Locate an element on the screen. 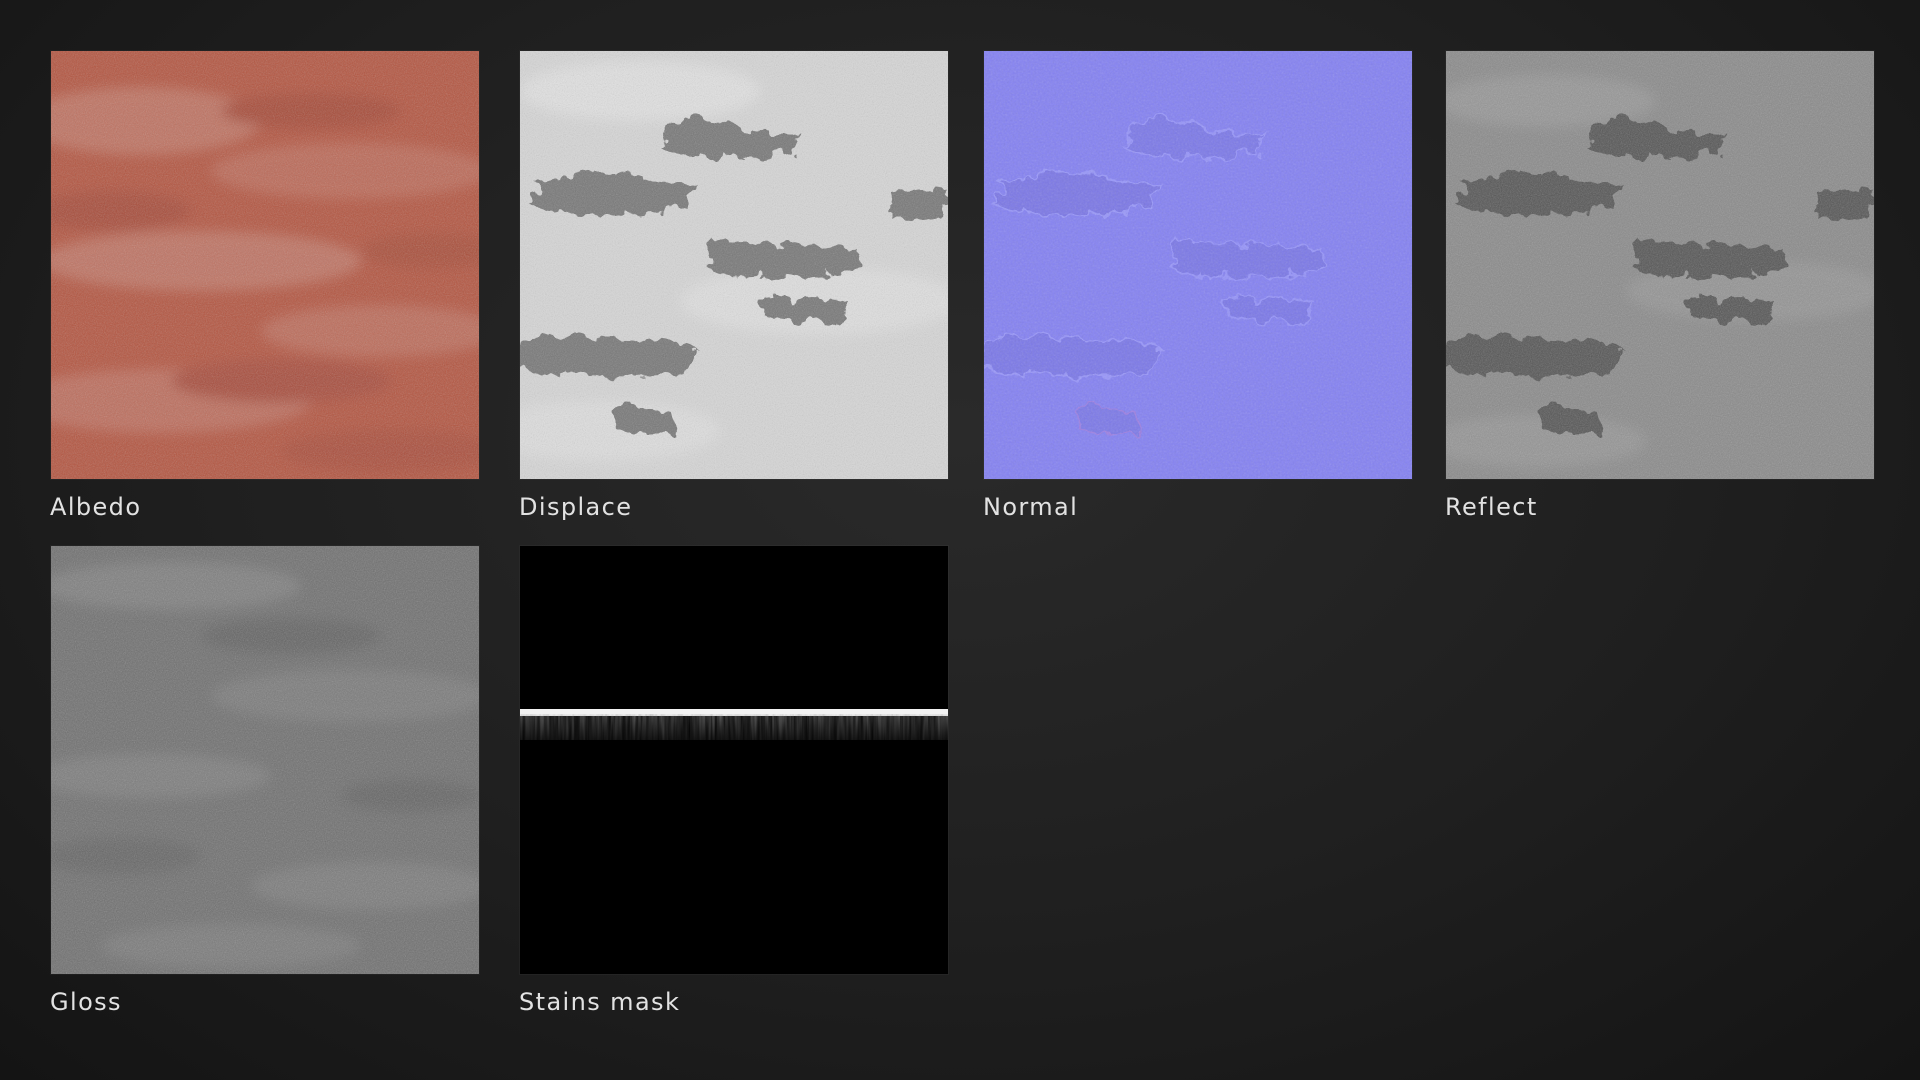 The height and width of the screenshot is (1080, 1920). displace-tile: Displace is located at coordinates (733, 286).